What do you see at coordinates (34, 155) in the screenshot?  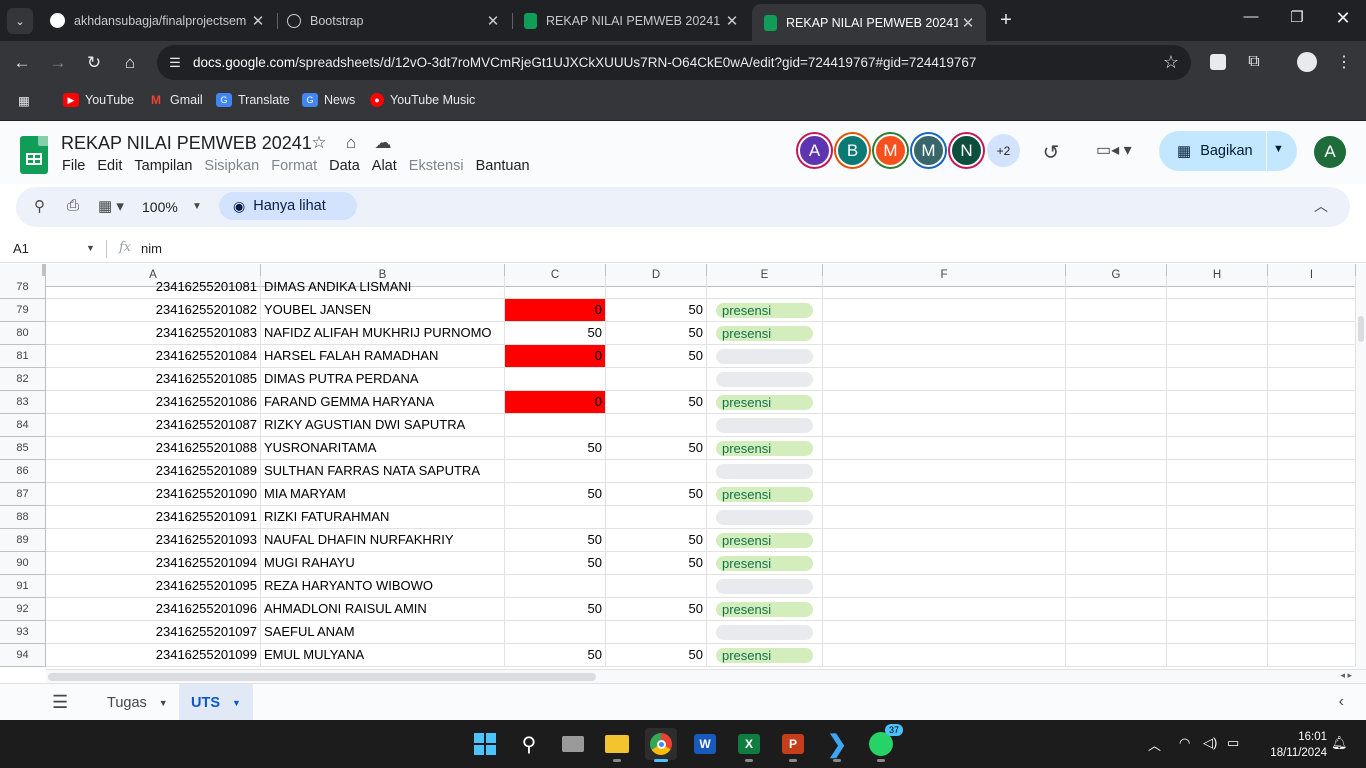 I see `sheets-logo-icon` at bounding box center [34, 155].